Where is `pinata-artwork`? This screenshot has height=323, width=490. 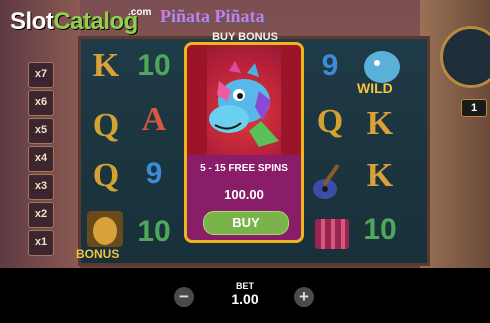
pinata-artwork is located at coordinates (244, 100).